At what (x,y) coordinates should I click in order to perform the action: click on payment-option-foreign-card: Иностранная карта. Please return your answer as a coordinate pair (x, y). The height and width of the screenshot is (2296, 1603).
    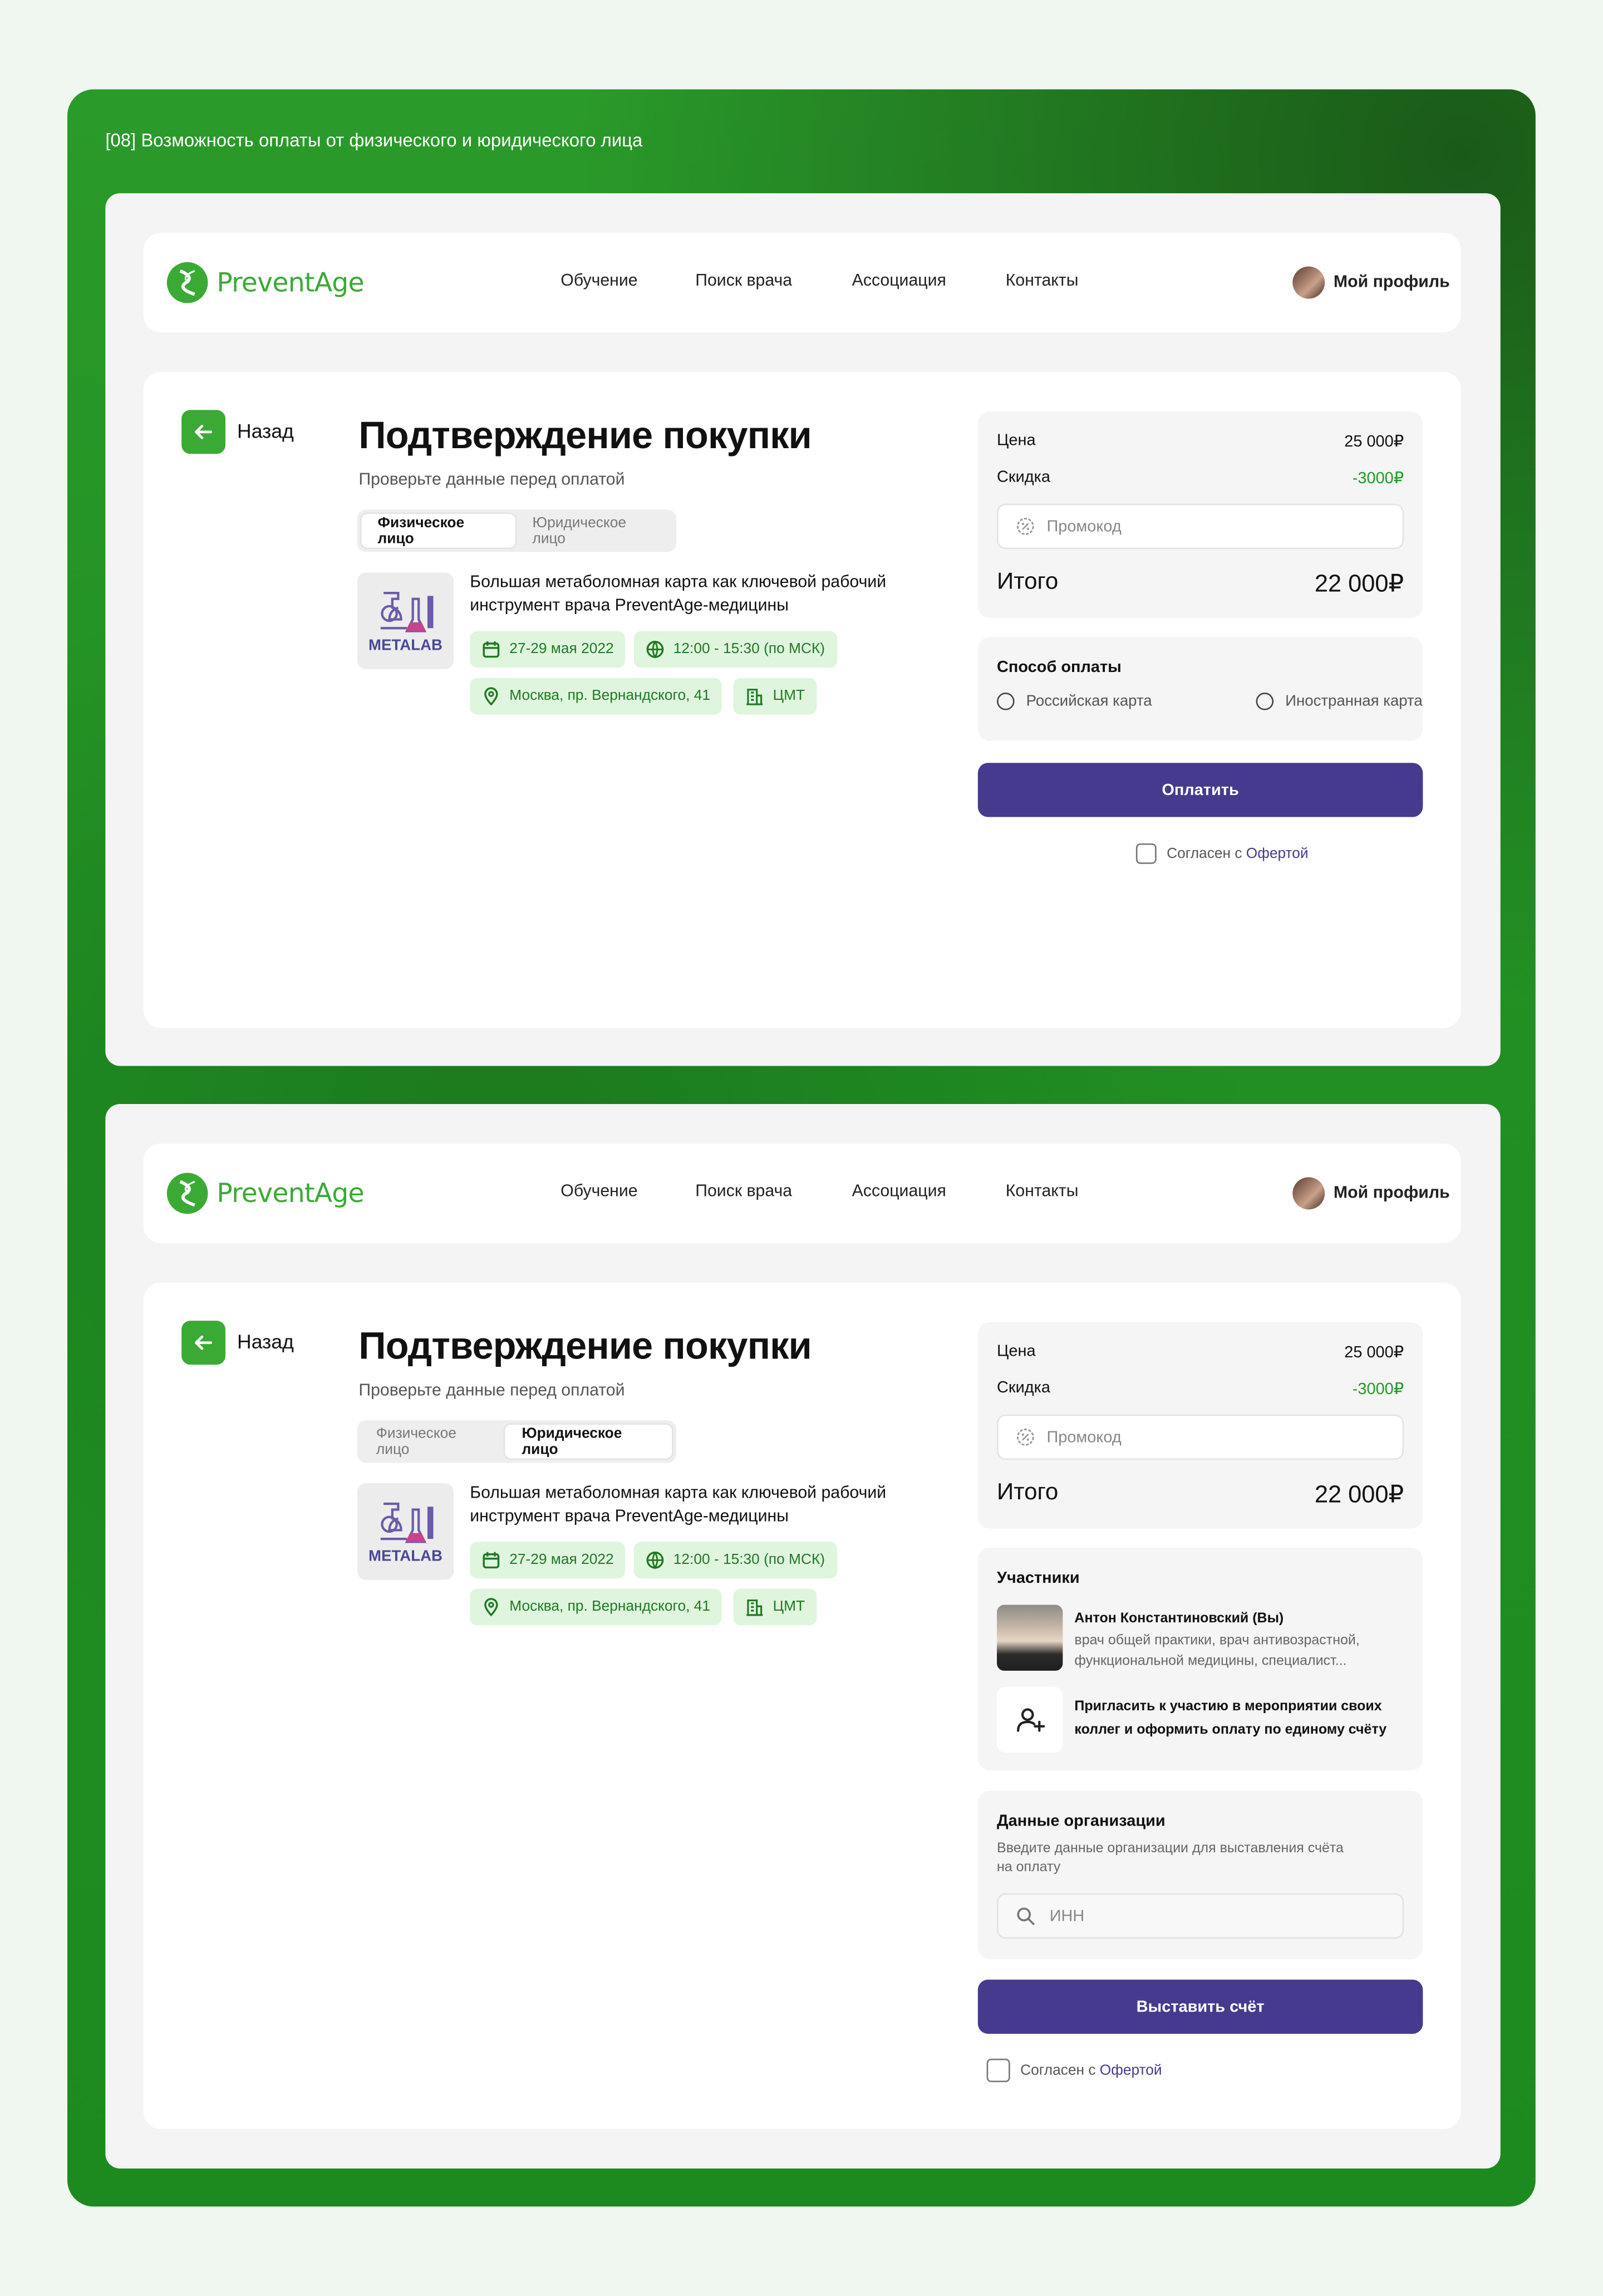
    Looking at the image, I should click on (1339, 701).